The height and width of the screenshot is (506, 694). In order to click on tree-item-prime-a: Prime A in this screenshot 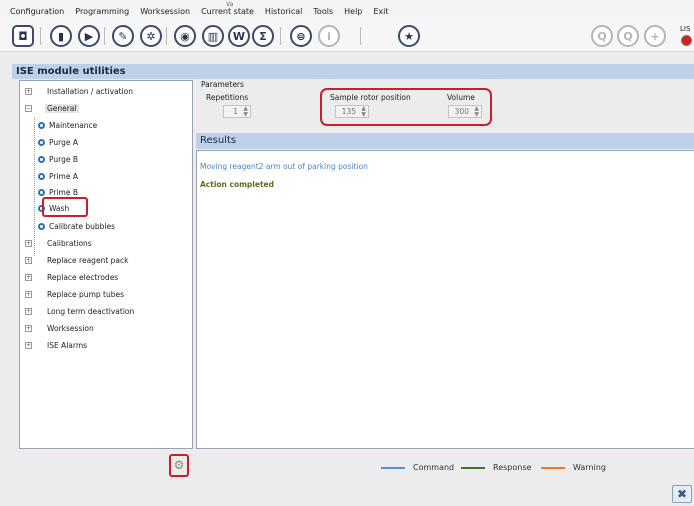, I will do `click(58, 177)`.